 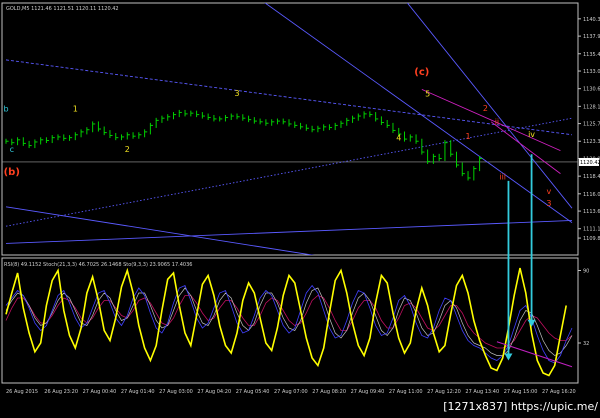 I want to click on time-tick-label: 27 Aug 03:00, so click(x=176, y=392).